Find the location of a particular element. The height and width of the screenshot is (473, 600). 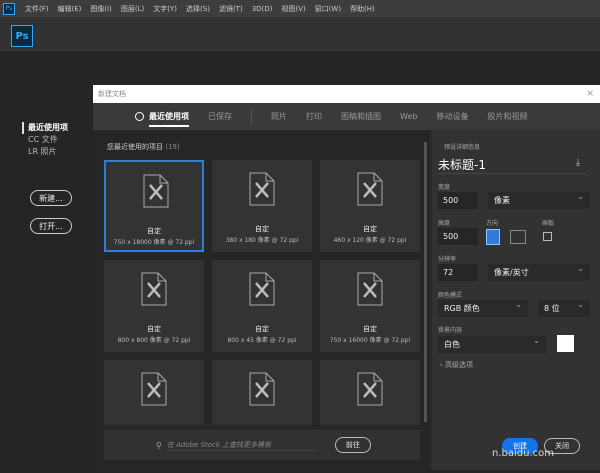

resolution-input: 72 is located at coordinates (458, 272).